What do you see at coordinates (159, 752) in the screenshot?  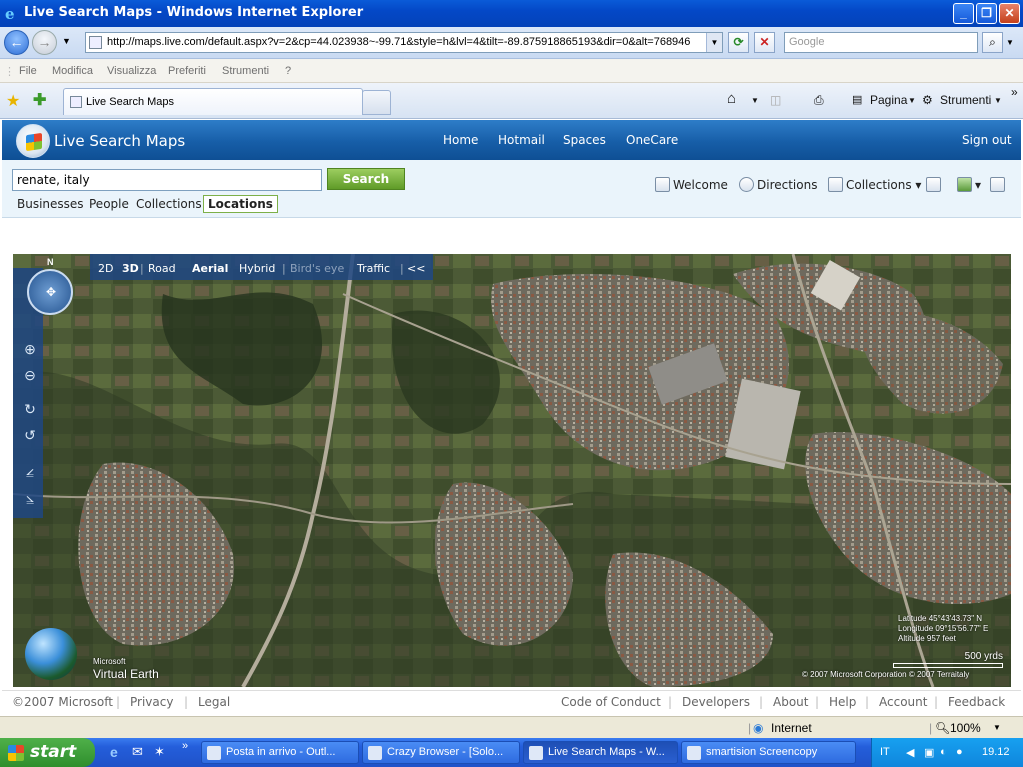 I see `quicklaunch-crazy-browser-icon: ✶` at bounding box center [159, 752].